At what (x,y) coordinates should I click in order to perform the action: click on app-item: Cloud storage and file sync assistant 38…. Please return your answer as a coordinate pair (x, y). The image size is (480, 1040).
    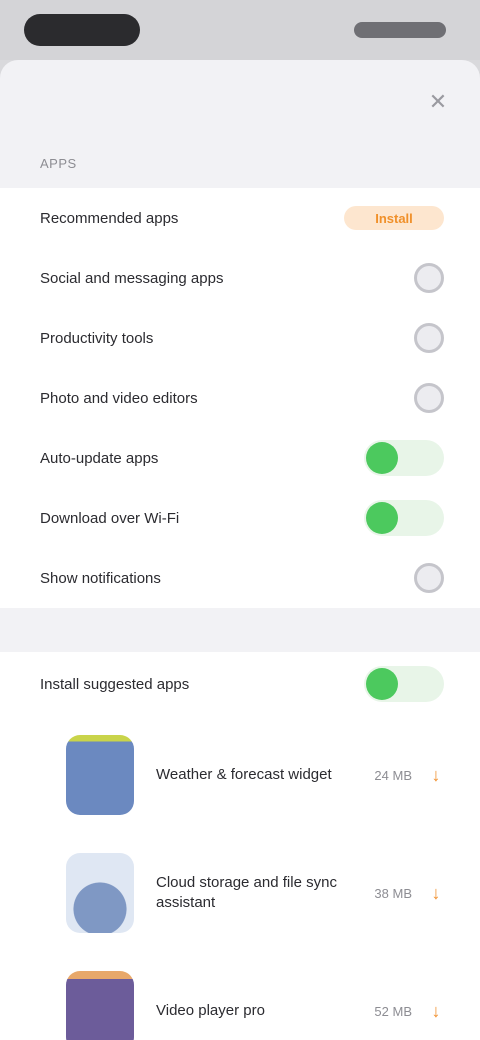
    Looking at the image, I should click on (240, 893).